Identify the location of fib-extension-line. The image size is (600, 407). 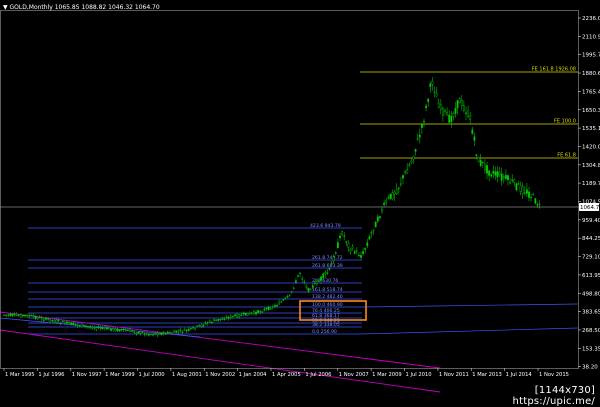
(470, 305).